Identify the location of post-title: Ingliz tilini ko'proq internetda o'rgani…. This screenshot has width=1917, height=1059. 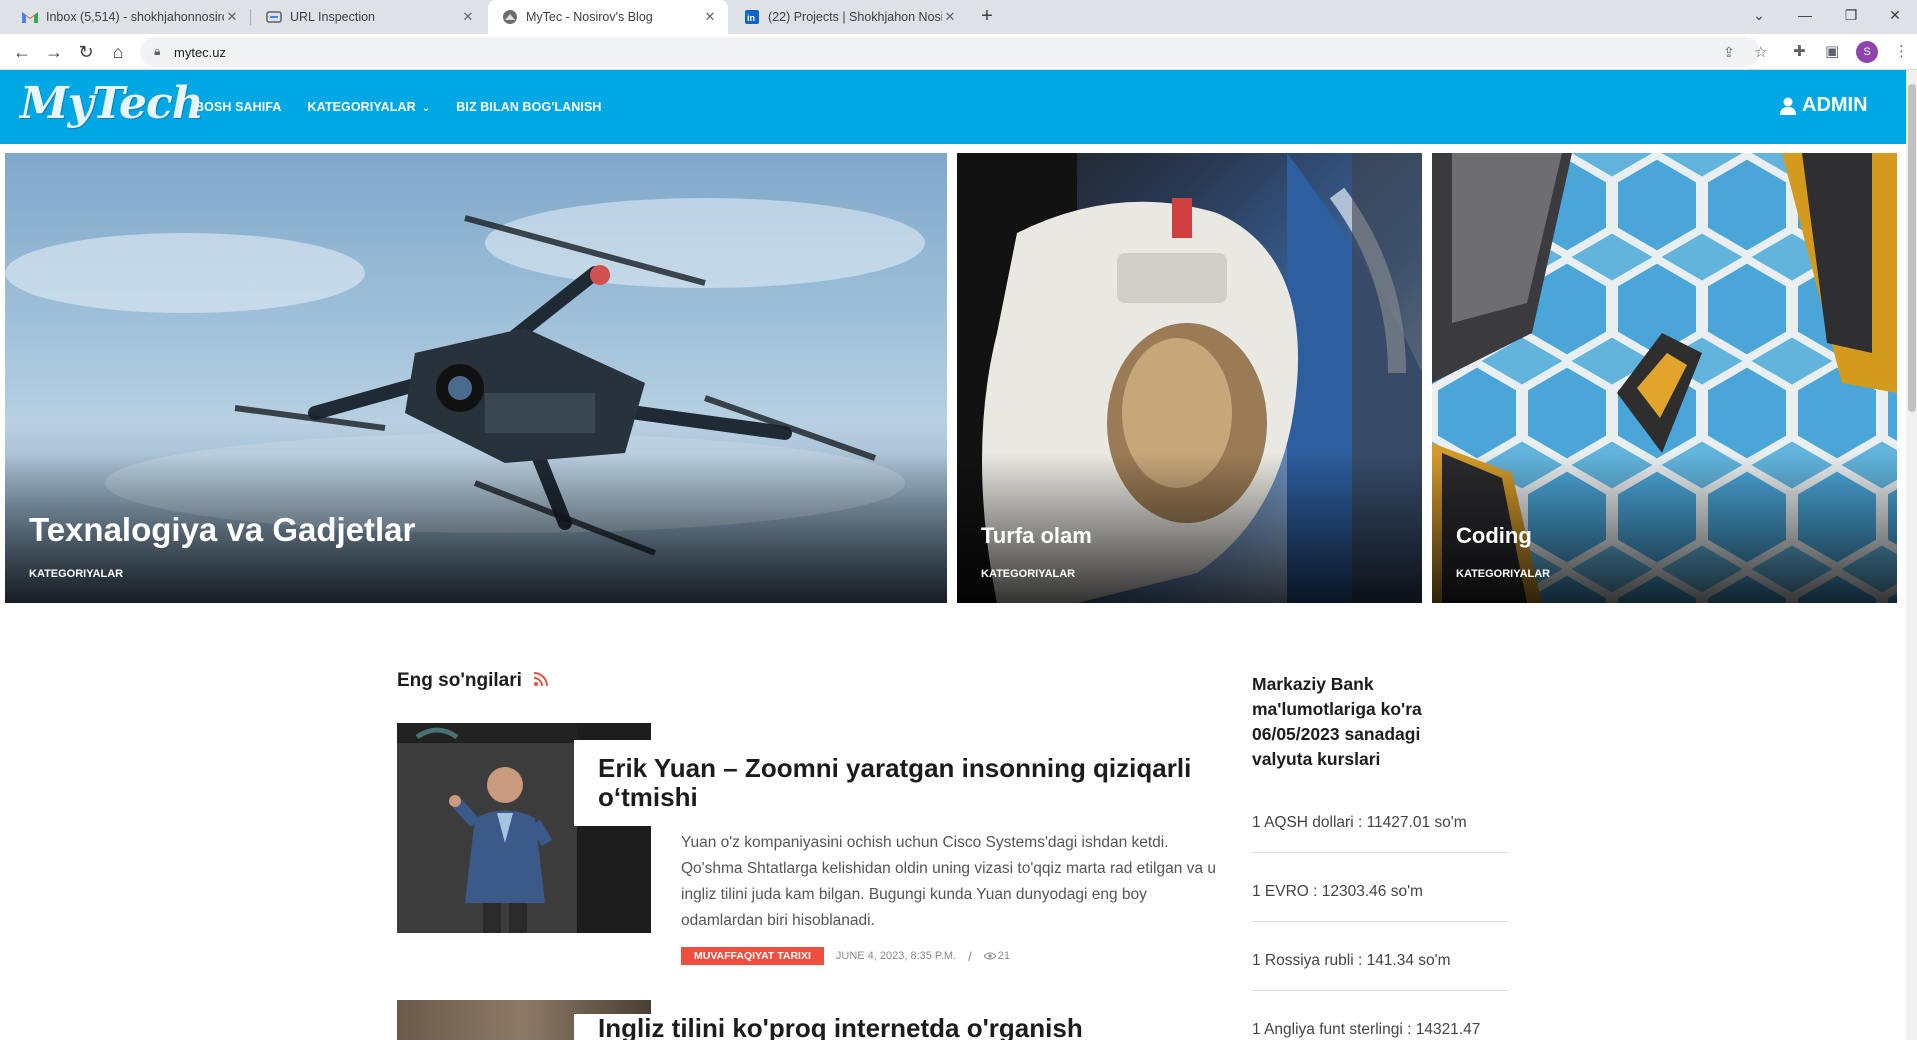
(899, 1027).